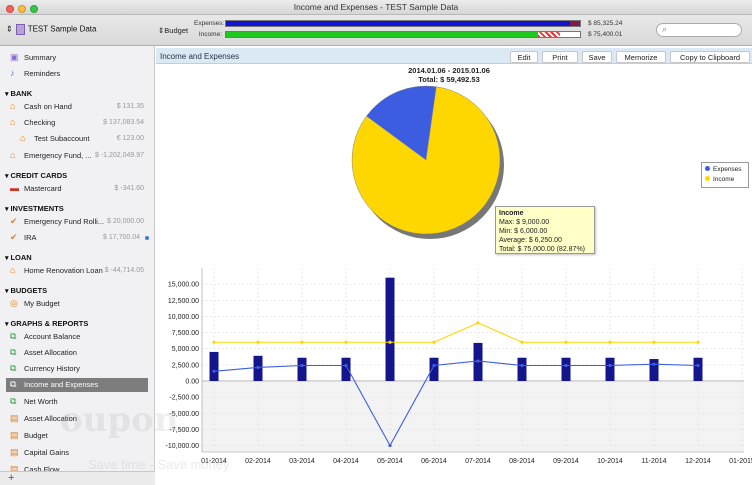  Describe the element at coordinates (740, 461) in the screenshot. I see `x-tick-label: 01-2015` at that location.